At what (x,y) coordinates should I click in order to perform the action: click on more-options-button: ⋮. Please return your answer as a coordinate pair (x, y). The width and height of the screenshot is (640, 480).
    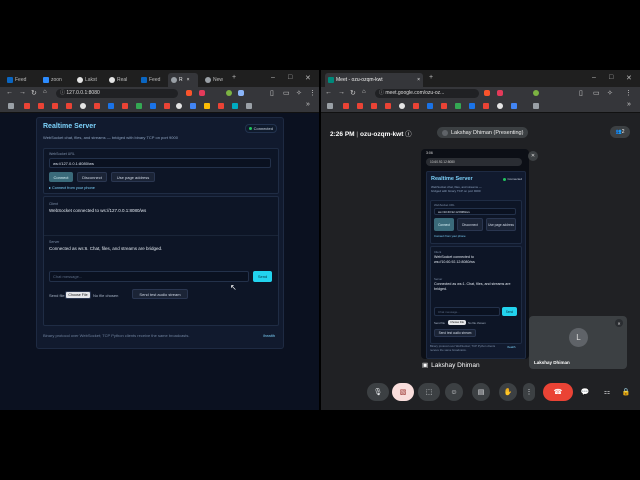
    Looking at the image, I should click on (529, 392).